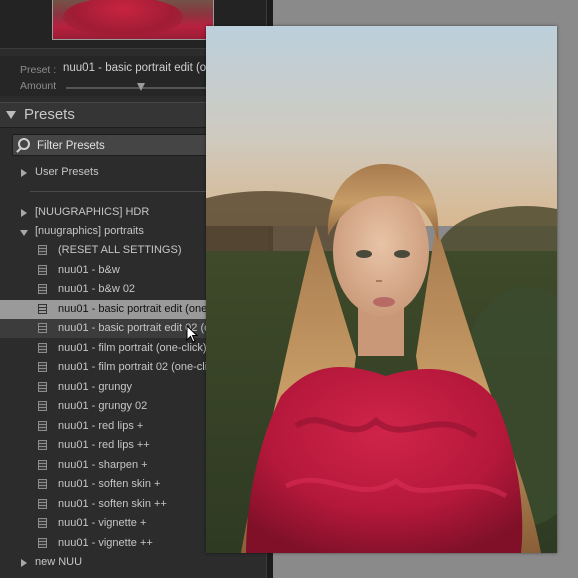  What do you see at coordinates (140, 367) in the screenshot?
I see `preset-item-label: nuu01 - film portrait 02 (one-click)` at bounding box center [140, 367].